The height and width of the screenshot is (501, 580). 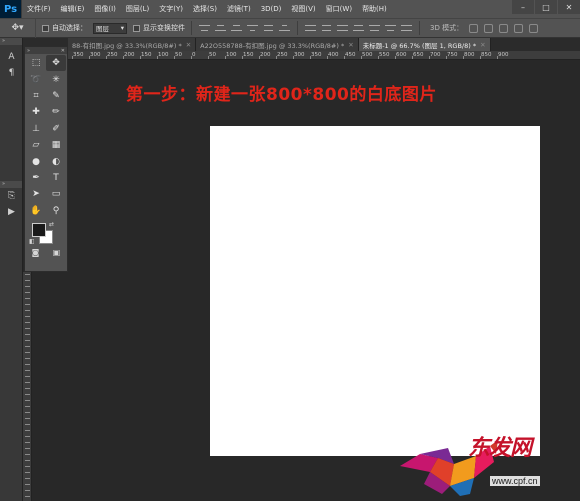 I want to click on options-bar: ✥▾ 自动选择： 图层 ▾ 显示变换控件 3D 模式：, so click(x=290, y=28).